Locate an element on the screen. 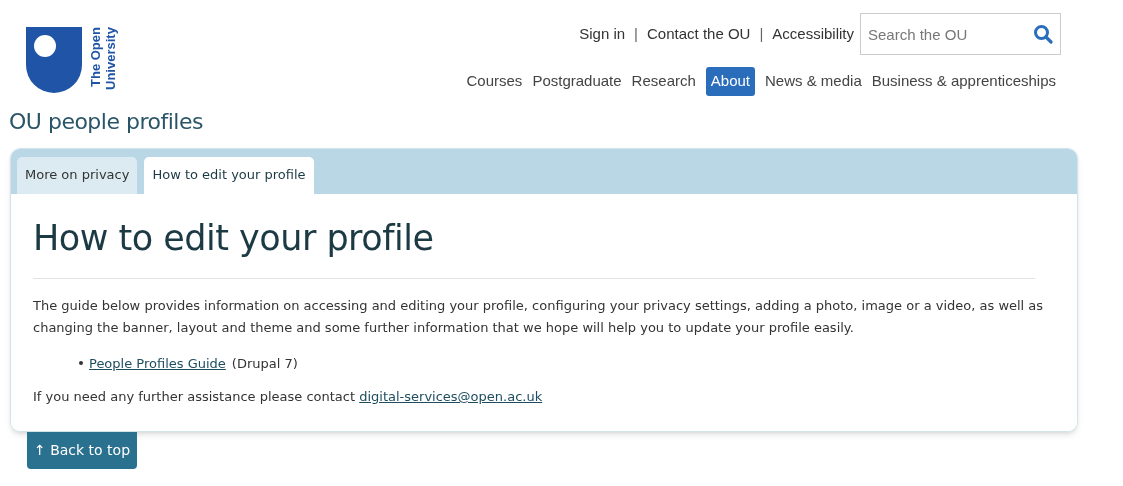  logo-wordmark: The Open University is located at coordinates (103, 60).